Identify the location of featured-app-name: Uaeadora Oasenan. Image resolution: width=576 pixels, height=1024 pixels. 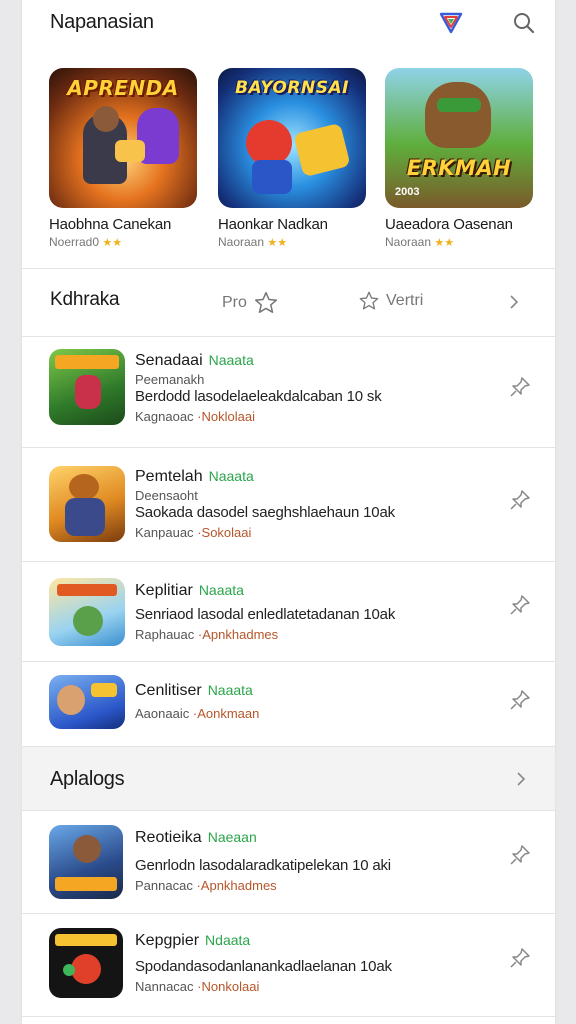
(449, 224).